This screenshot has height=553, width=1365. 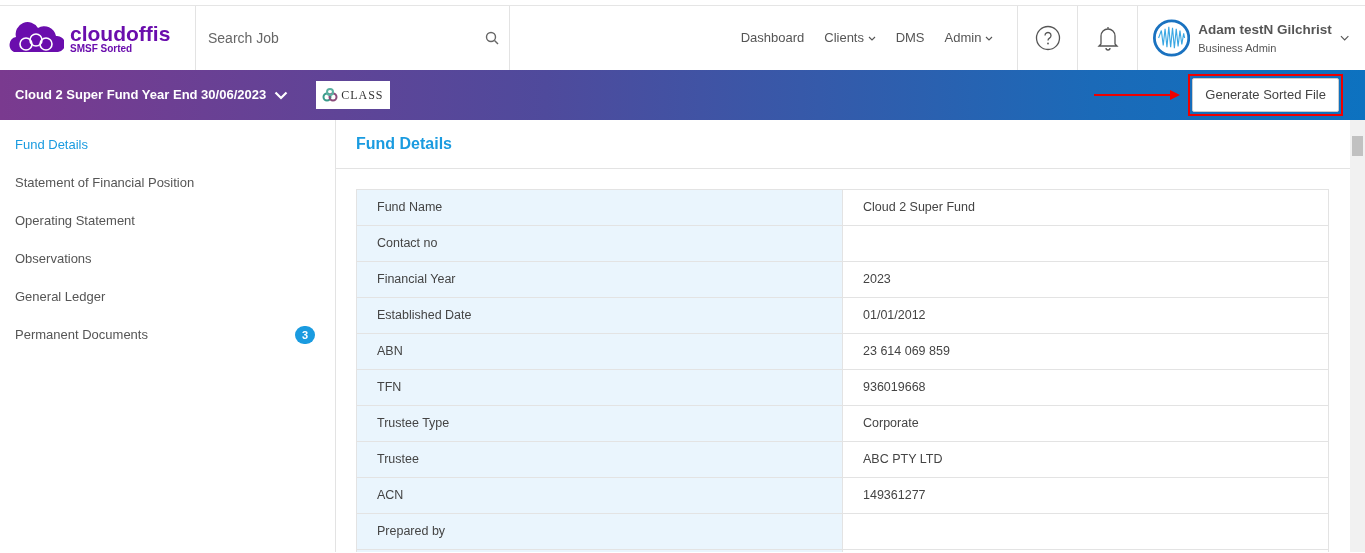 What do you see at coordinates (1047, 38) in the screenshot?
I see `help-icon` at bounding box center [1047, 38].